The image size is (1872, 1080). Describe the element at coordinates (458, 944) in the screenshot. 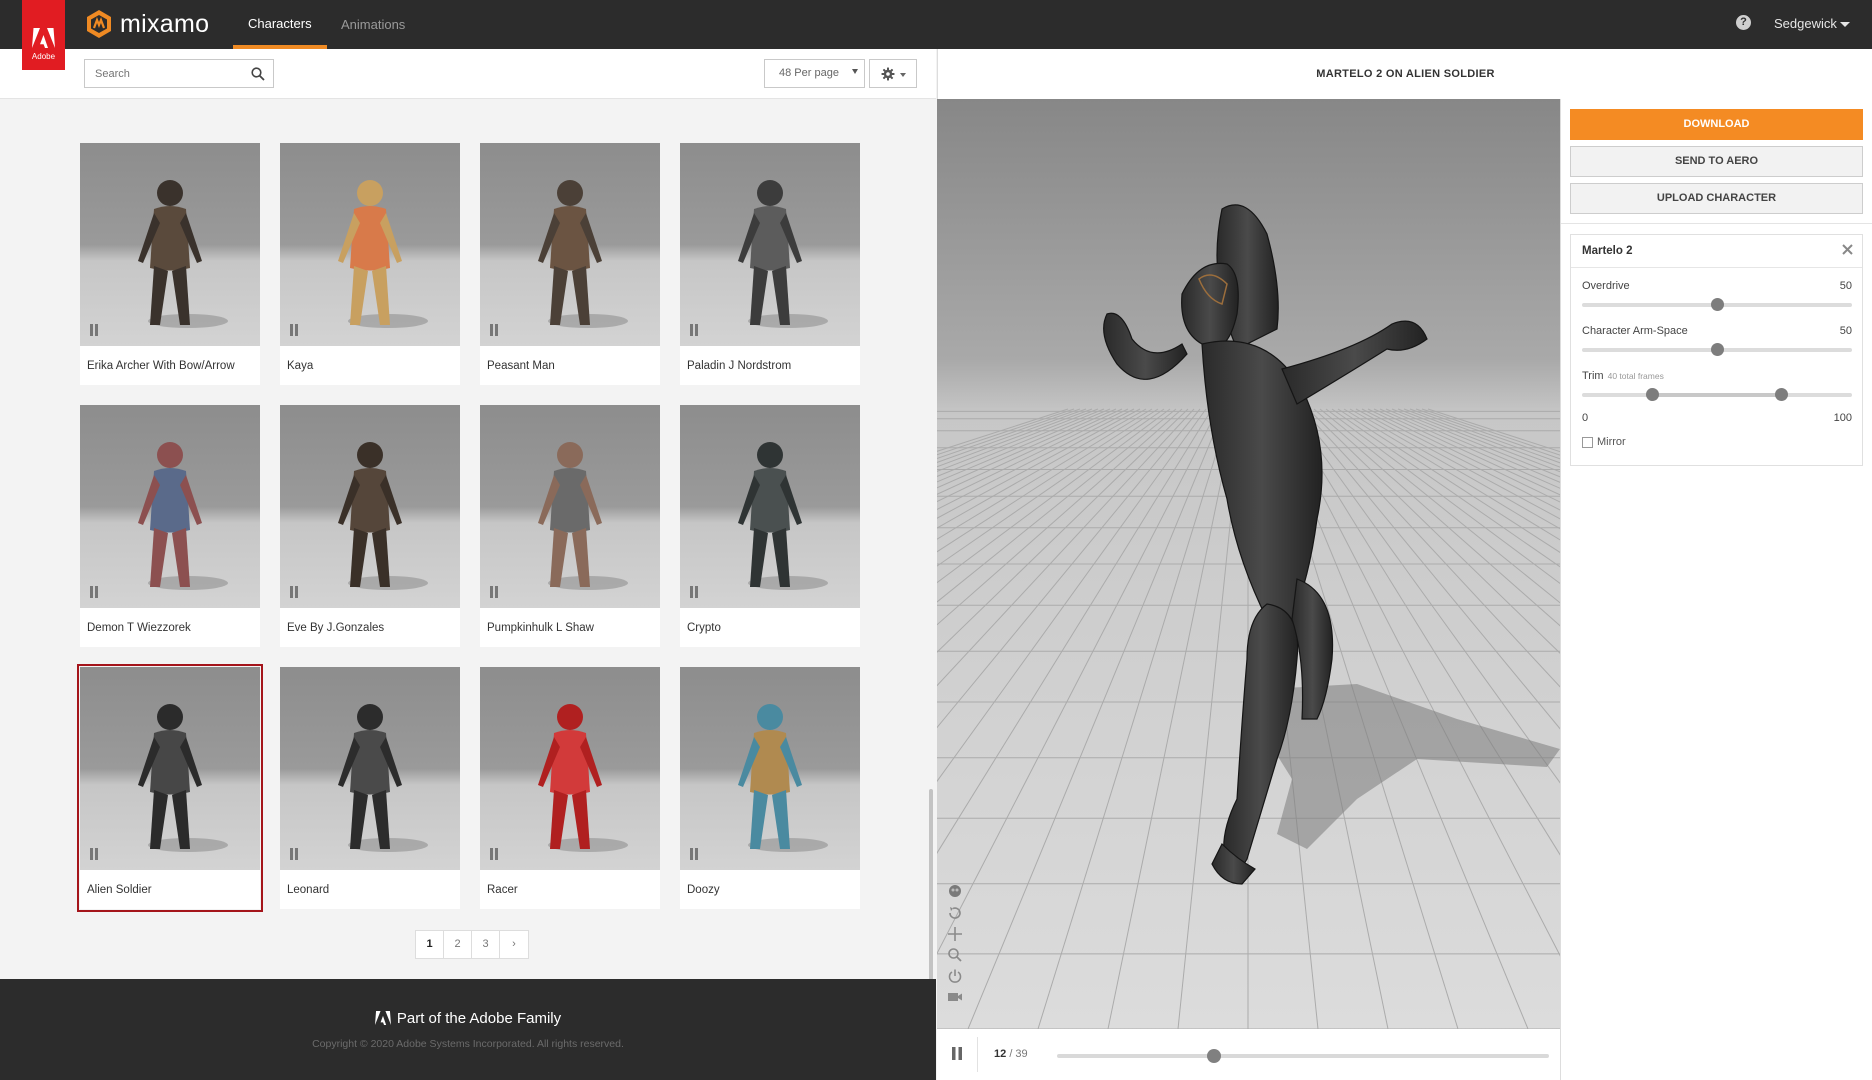

I see `page-2-button: 2` at that location.